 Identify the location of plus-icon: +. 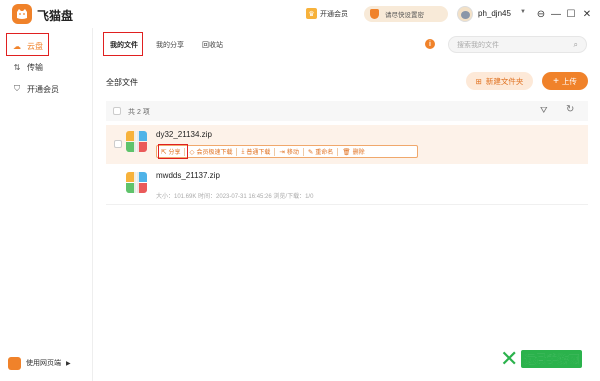
(556, 81).